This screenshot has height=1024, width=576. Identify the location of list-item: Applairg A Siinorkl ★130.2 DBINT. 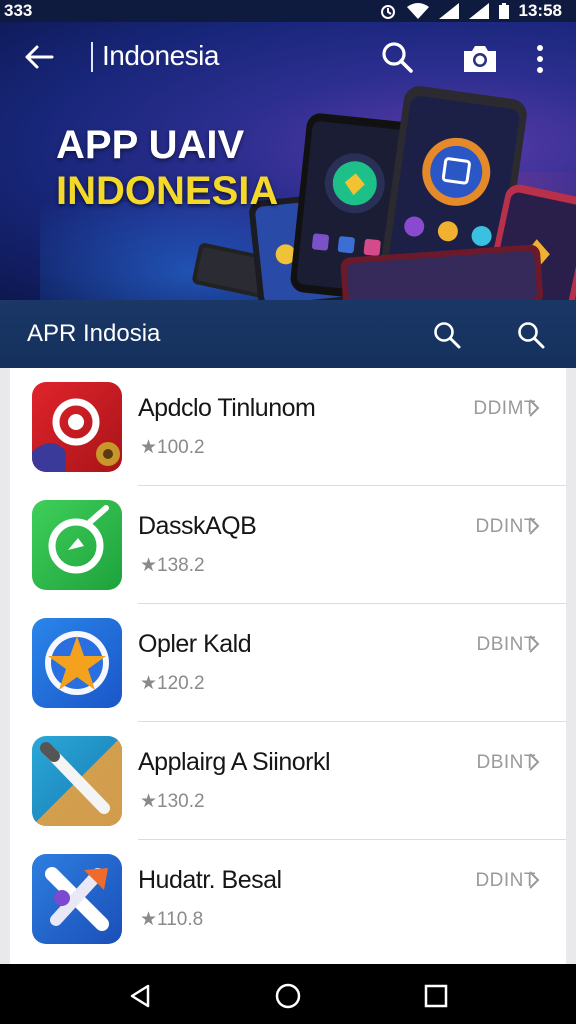
(288, 781).